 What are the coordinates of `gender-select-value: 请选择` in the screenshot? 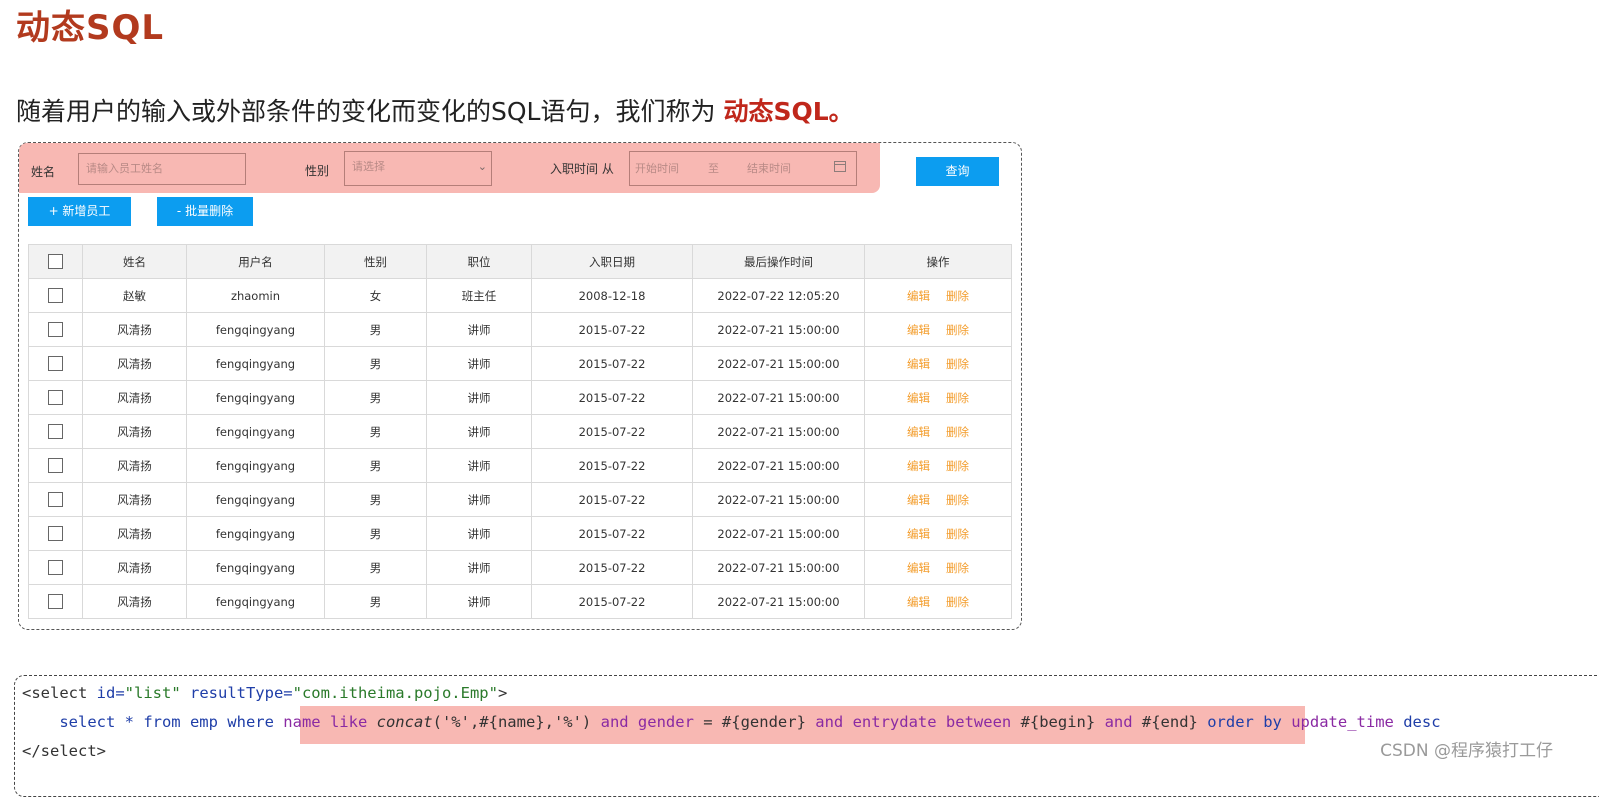 It's located at (368, 166).